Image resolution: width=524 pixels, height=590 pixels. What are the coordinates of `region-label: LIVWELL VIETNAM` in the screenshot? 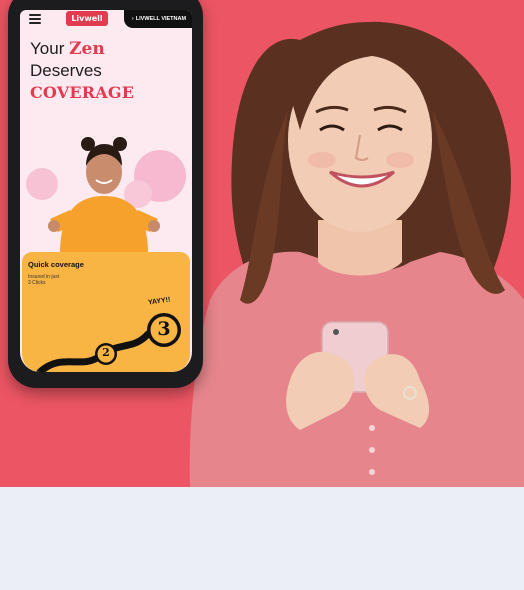 It's located at (161, 19).